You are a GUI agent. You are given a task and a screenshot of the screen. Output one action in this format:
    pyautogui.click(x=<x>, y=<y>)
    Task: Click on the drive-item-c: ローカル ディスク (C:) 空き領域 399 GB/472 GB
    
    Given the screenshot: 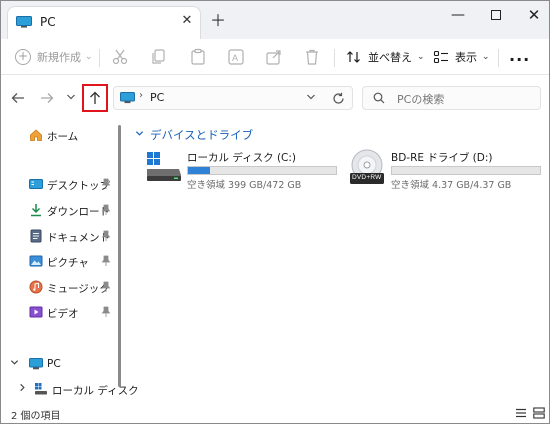 What is the action you would take?
    pyautogui.click(x=241, y=170)
    